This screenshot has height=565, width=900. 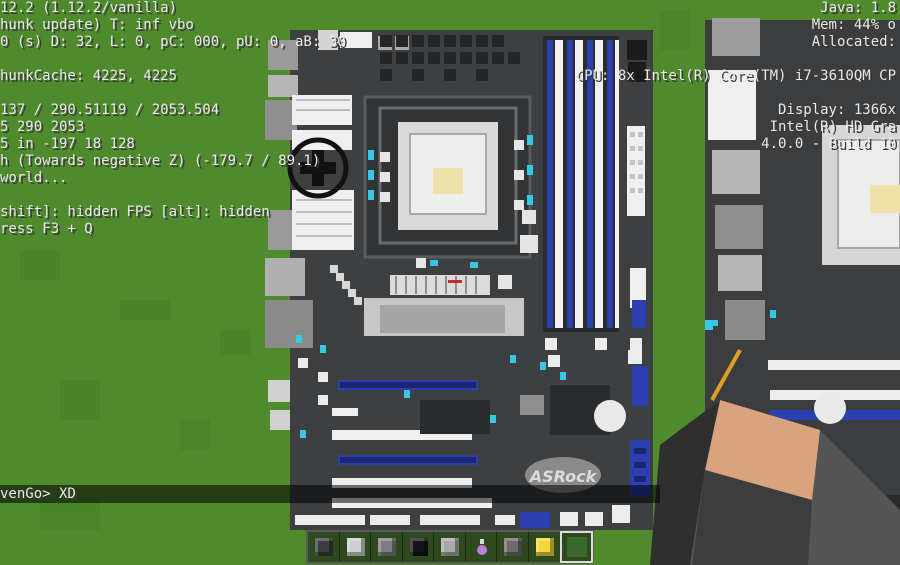 What do you see at coordinates (38, 494) in the screenshot?
I see `chat-message: venGo> XD` at bounding box center [38, 494].